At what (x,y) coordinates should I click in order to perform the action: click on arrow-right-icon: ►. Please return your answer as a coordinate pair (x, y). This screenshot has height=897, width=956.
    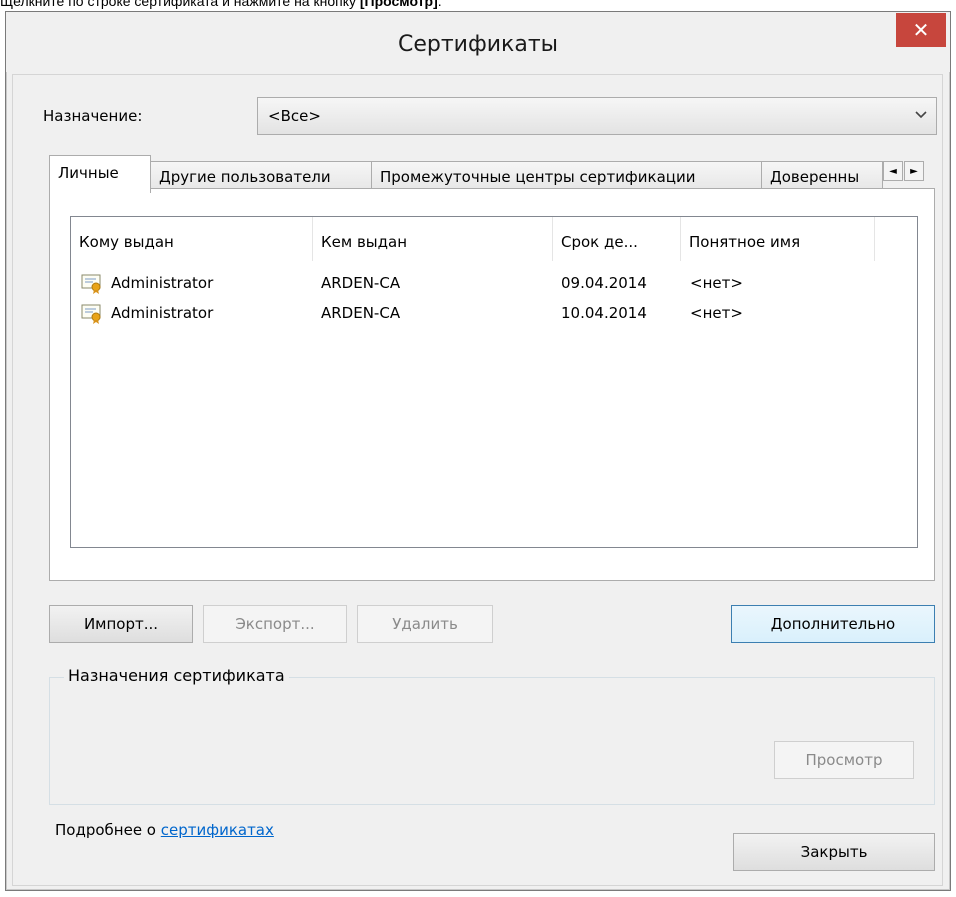
    Looking at the image, I should click on (914, 171).